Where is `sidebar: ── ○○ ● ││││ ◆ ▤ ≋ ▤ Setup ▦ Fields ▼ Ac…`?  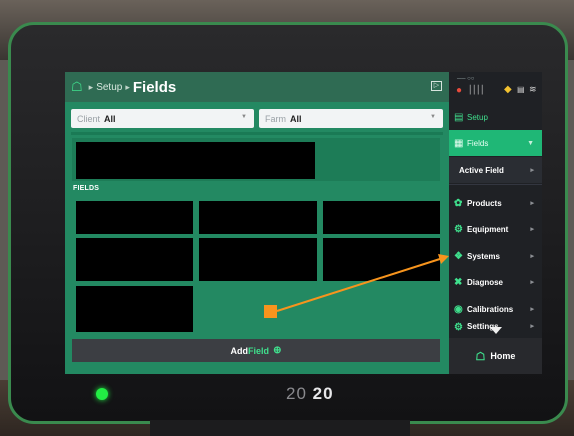 sidebar: ── ○○ ● ││││ ◆ ▤ ≋ ▤ Setup ▦ Fields ▼ Ac… is located at coordinates (495, 223).